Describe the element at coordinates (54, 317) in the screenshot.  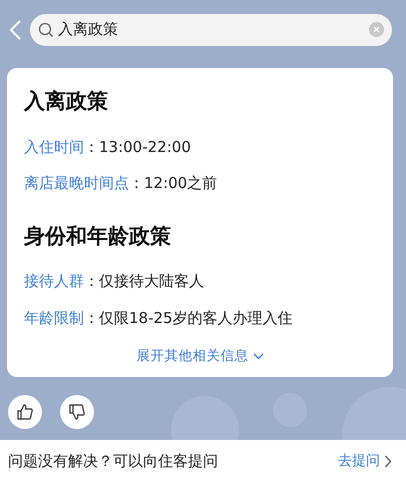
I see `policy-label: 年龄限制` at that location.